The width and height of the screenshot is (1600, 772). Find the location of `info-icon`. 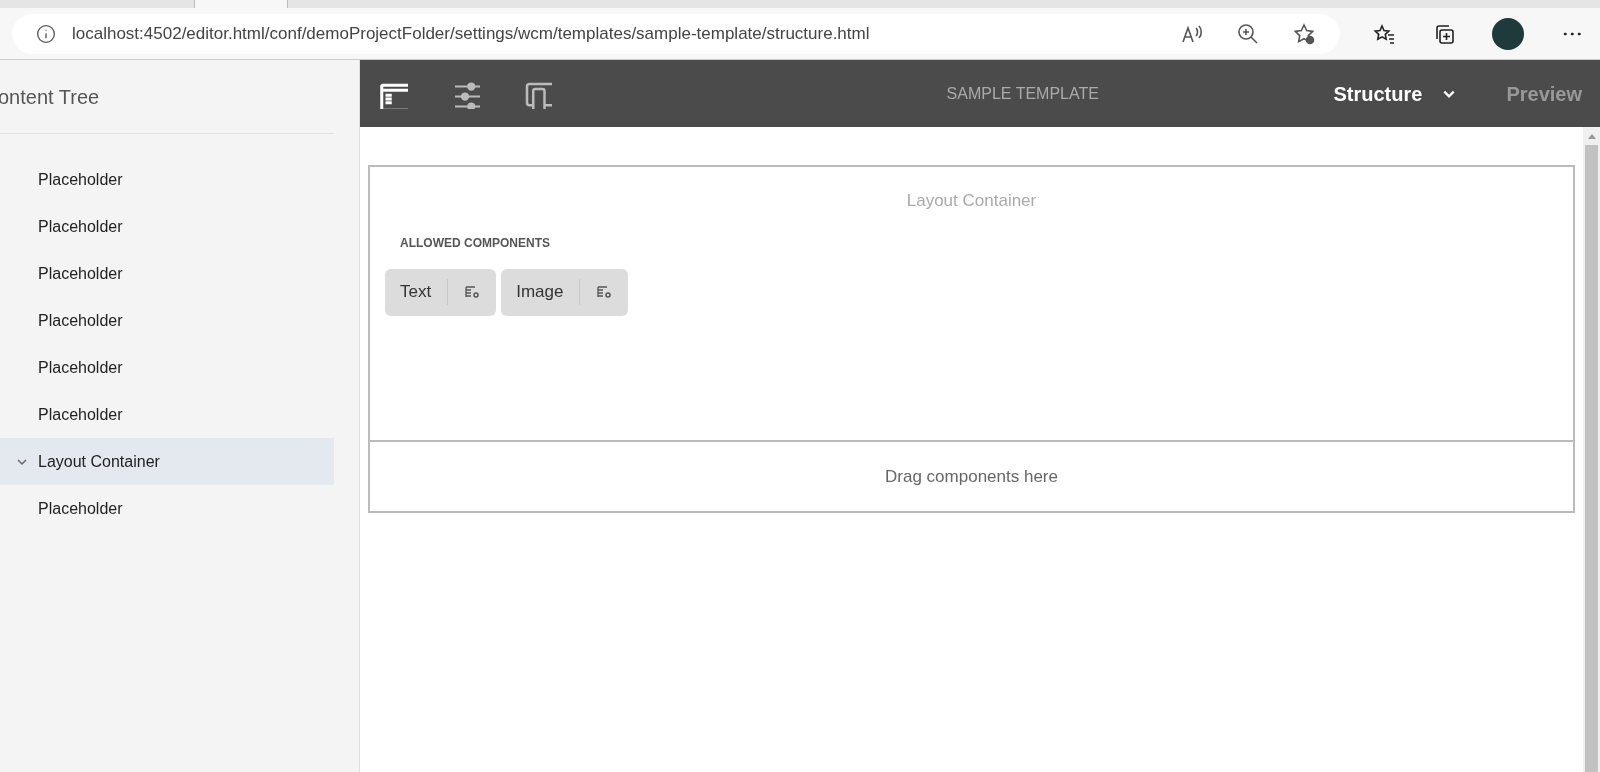

info-icon is located at coordinates (46, 33).